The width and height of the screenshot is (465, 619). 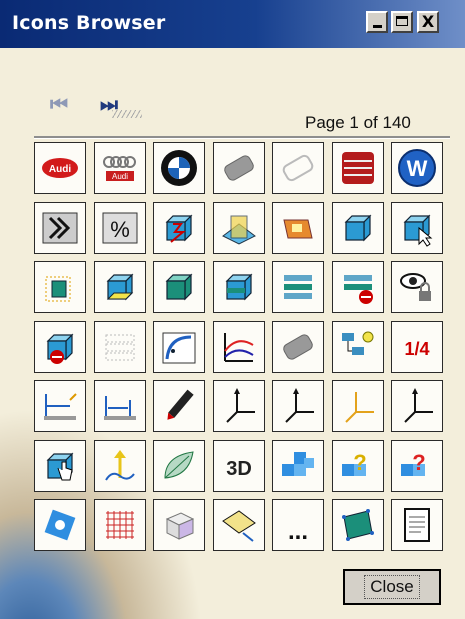 I want to click on axis-orange-icon, so click(x=359, y=407).